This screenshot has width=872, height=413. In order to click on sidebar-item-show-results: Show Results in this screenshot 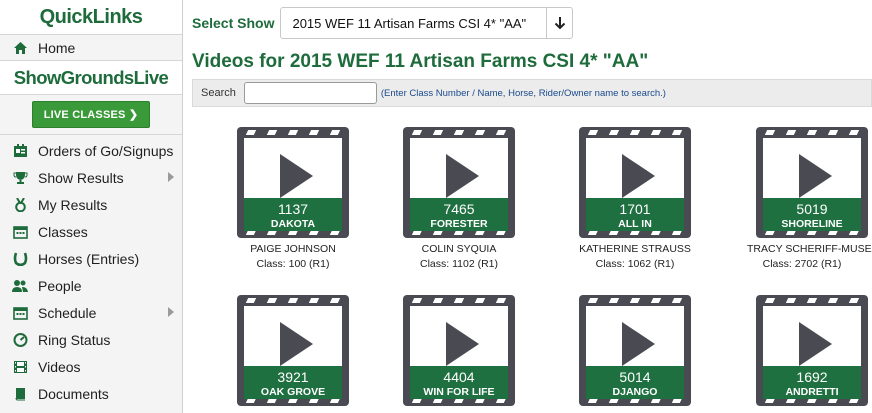, I will do `click(91, 177)`.